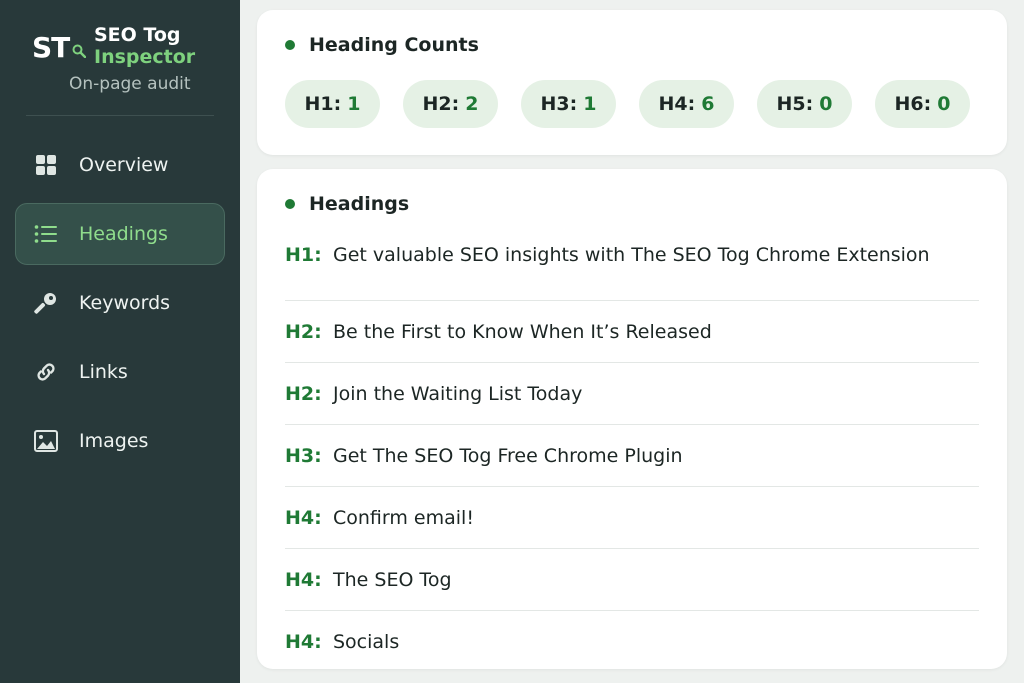 The image size is (1024, 683). Describe the element at coordinates (46, 234) in the screenshot. I see `list-icon` at that location.